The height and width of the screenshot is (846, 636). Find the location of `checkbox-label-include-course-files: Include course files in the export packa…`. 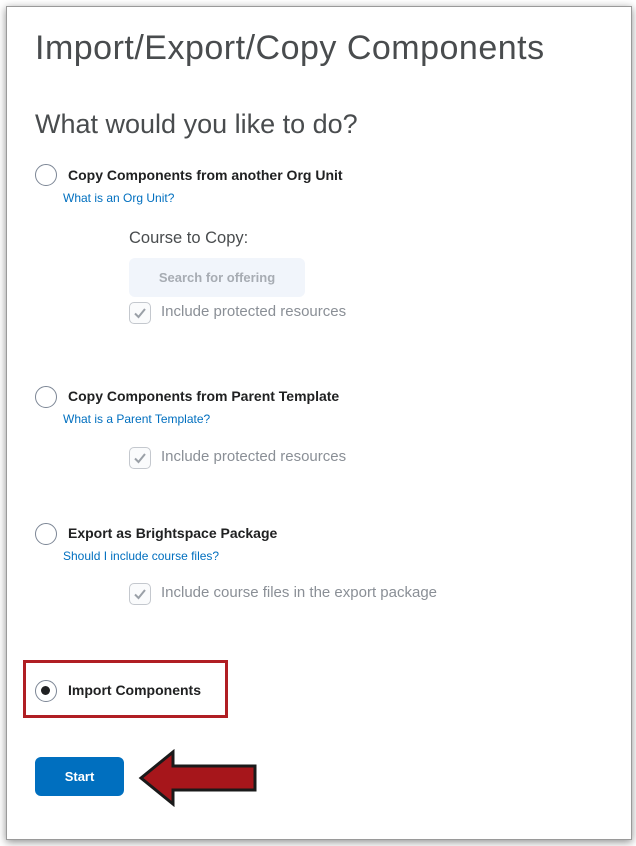

checkbox-label-include-course-files: Include course files in the export packa… is located at coordinates (299, 592).